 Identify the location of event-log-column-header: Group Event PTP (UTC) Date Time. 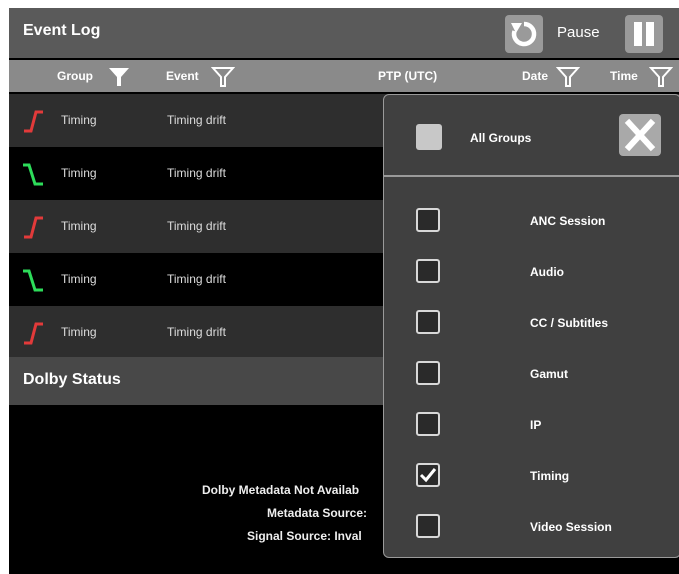
(344, 76).